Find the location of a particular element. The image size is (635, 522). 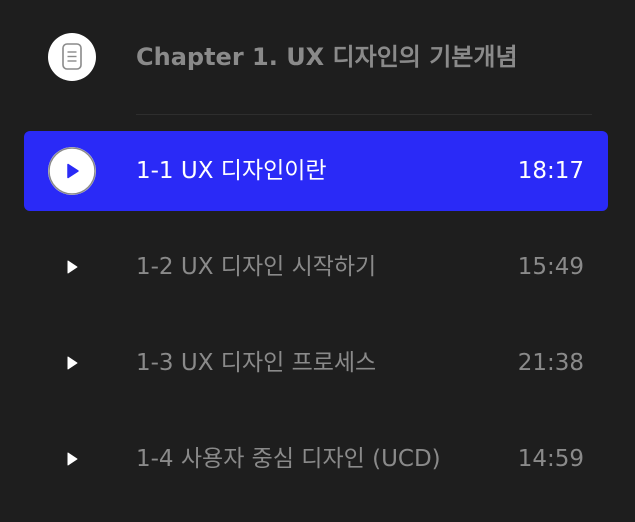

lesson-item-4: 1-4 사용자 중심 디자인 (UCD) 14:59 is located at coordinates (316, 459).